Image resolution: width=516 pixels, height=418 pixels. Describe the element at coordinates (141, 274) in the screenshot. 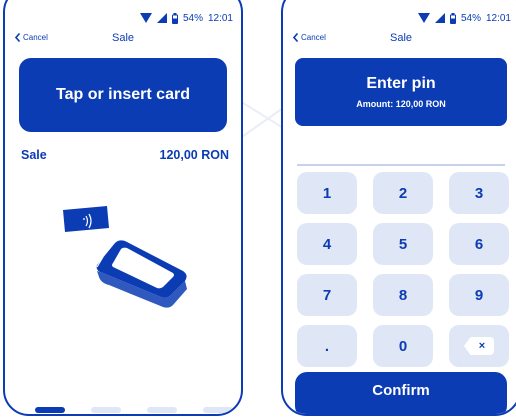

I see `pos-terminal-icon` at that location.